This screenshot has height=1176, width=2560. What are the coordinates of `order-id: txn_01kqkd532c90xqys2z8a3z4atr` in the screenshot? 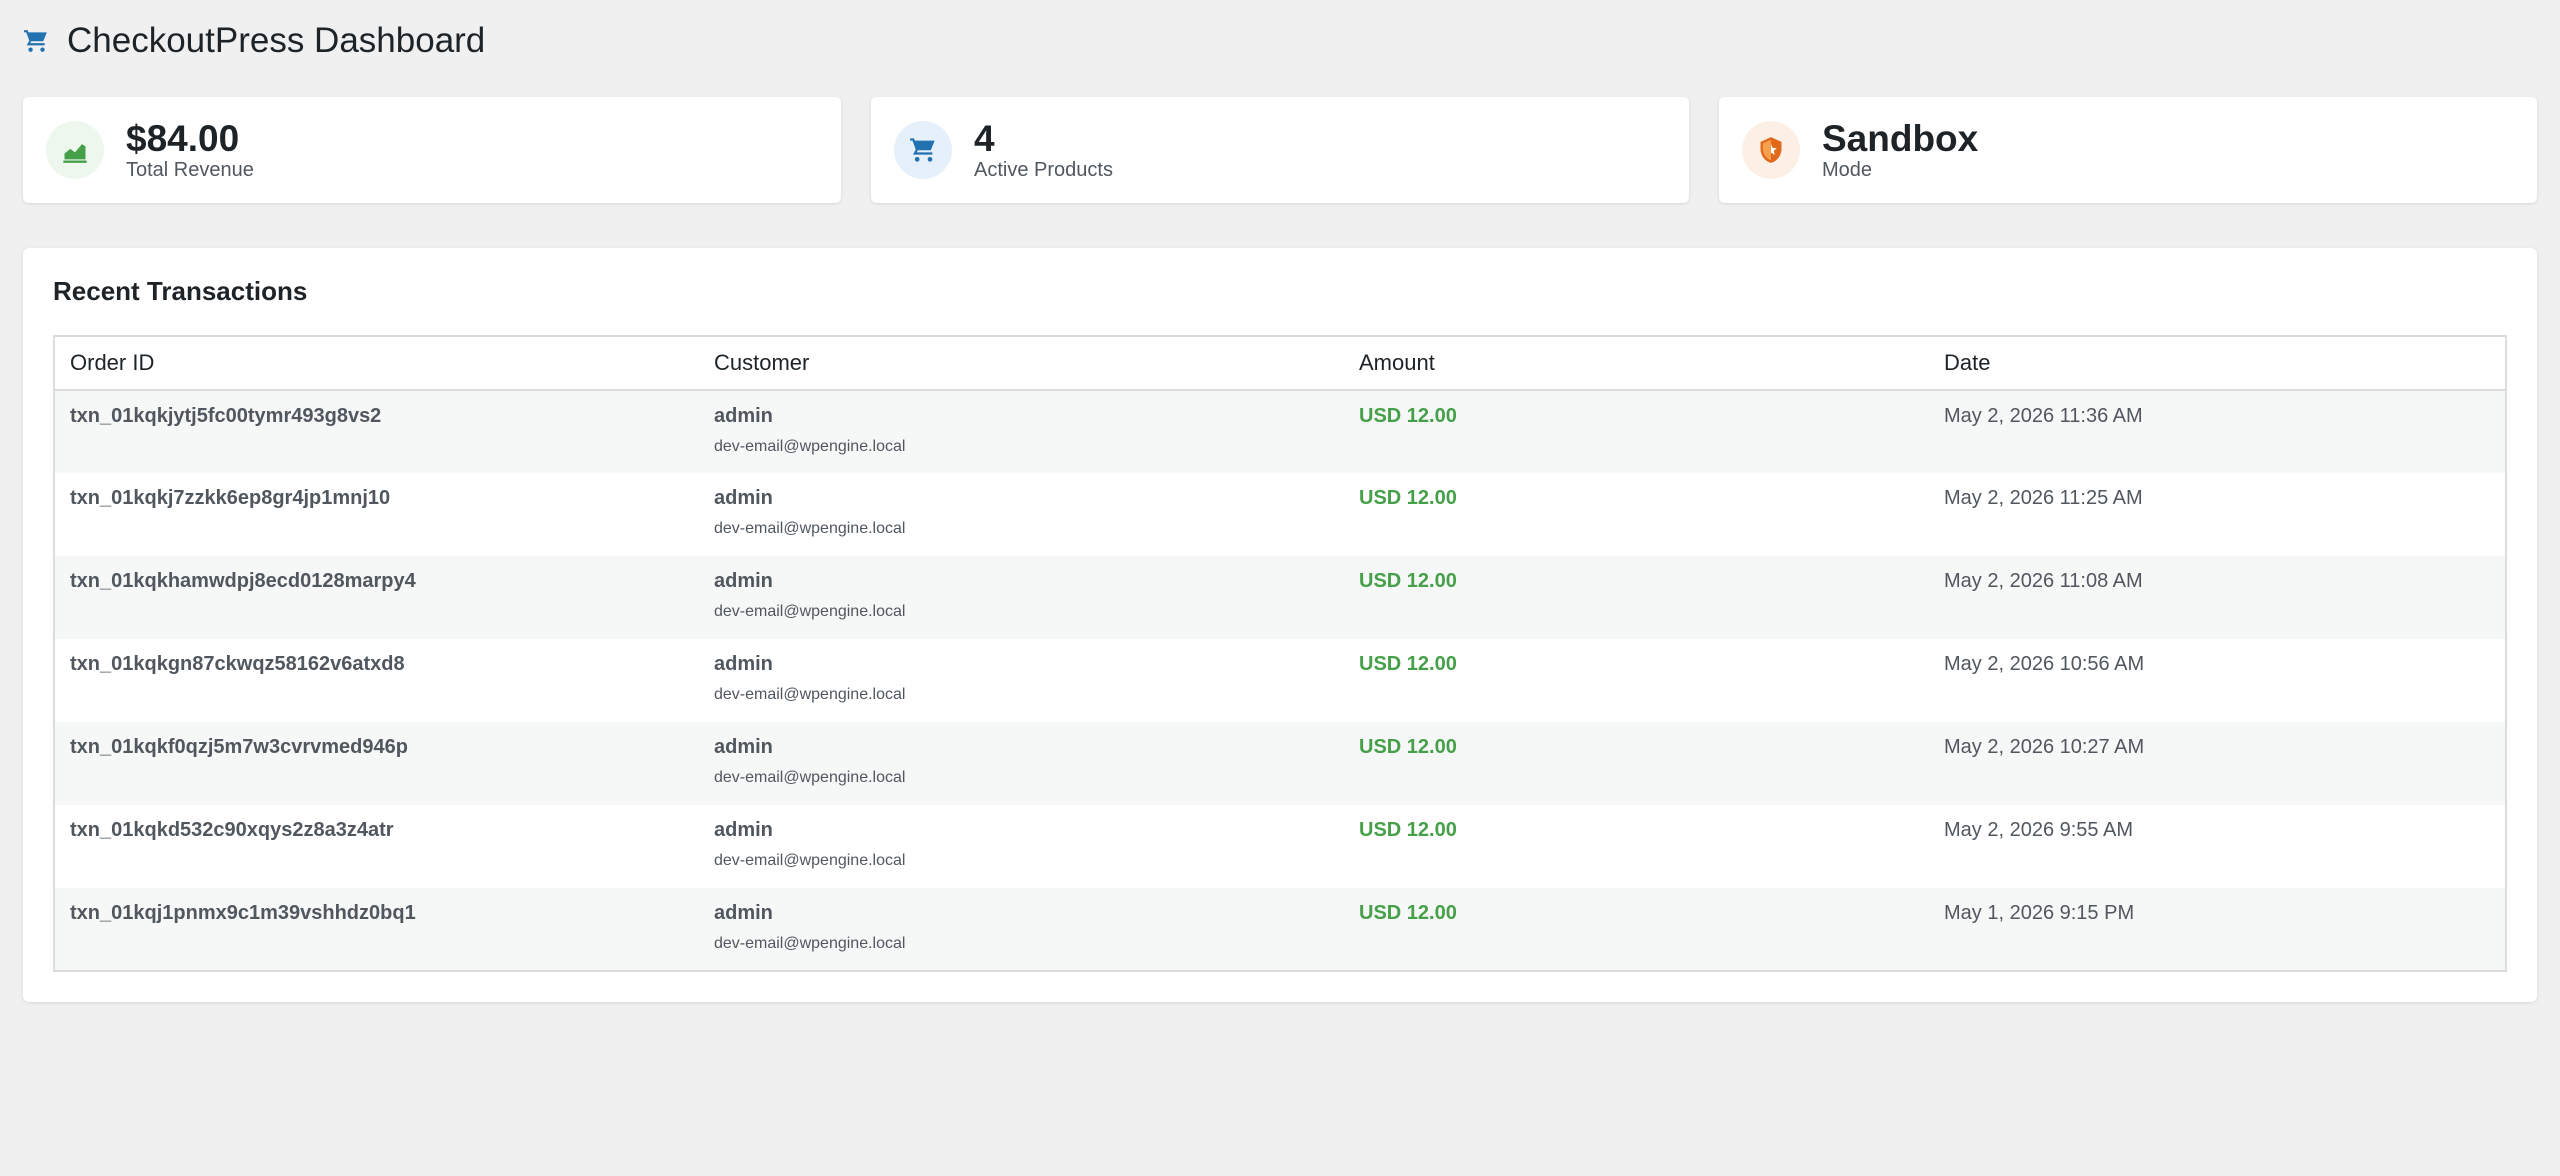 It's located at (232, 830).